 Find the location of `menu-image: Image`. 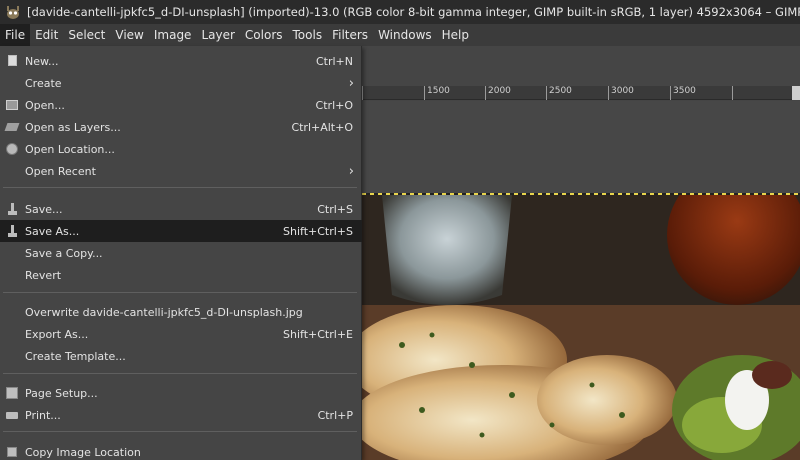

menu-image: Image is located at coordinates (173, 35).